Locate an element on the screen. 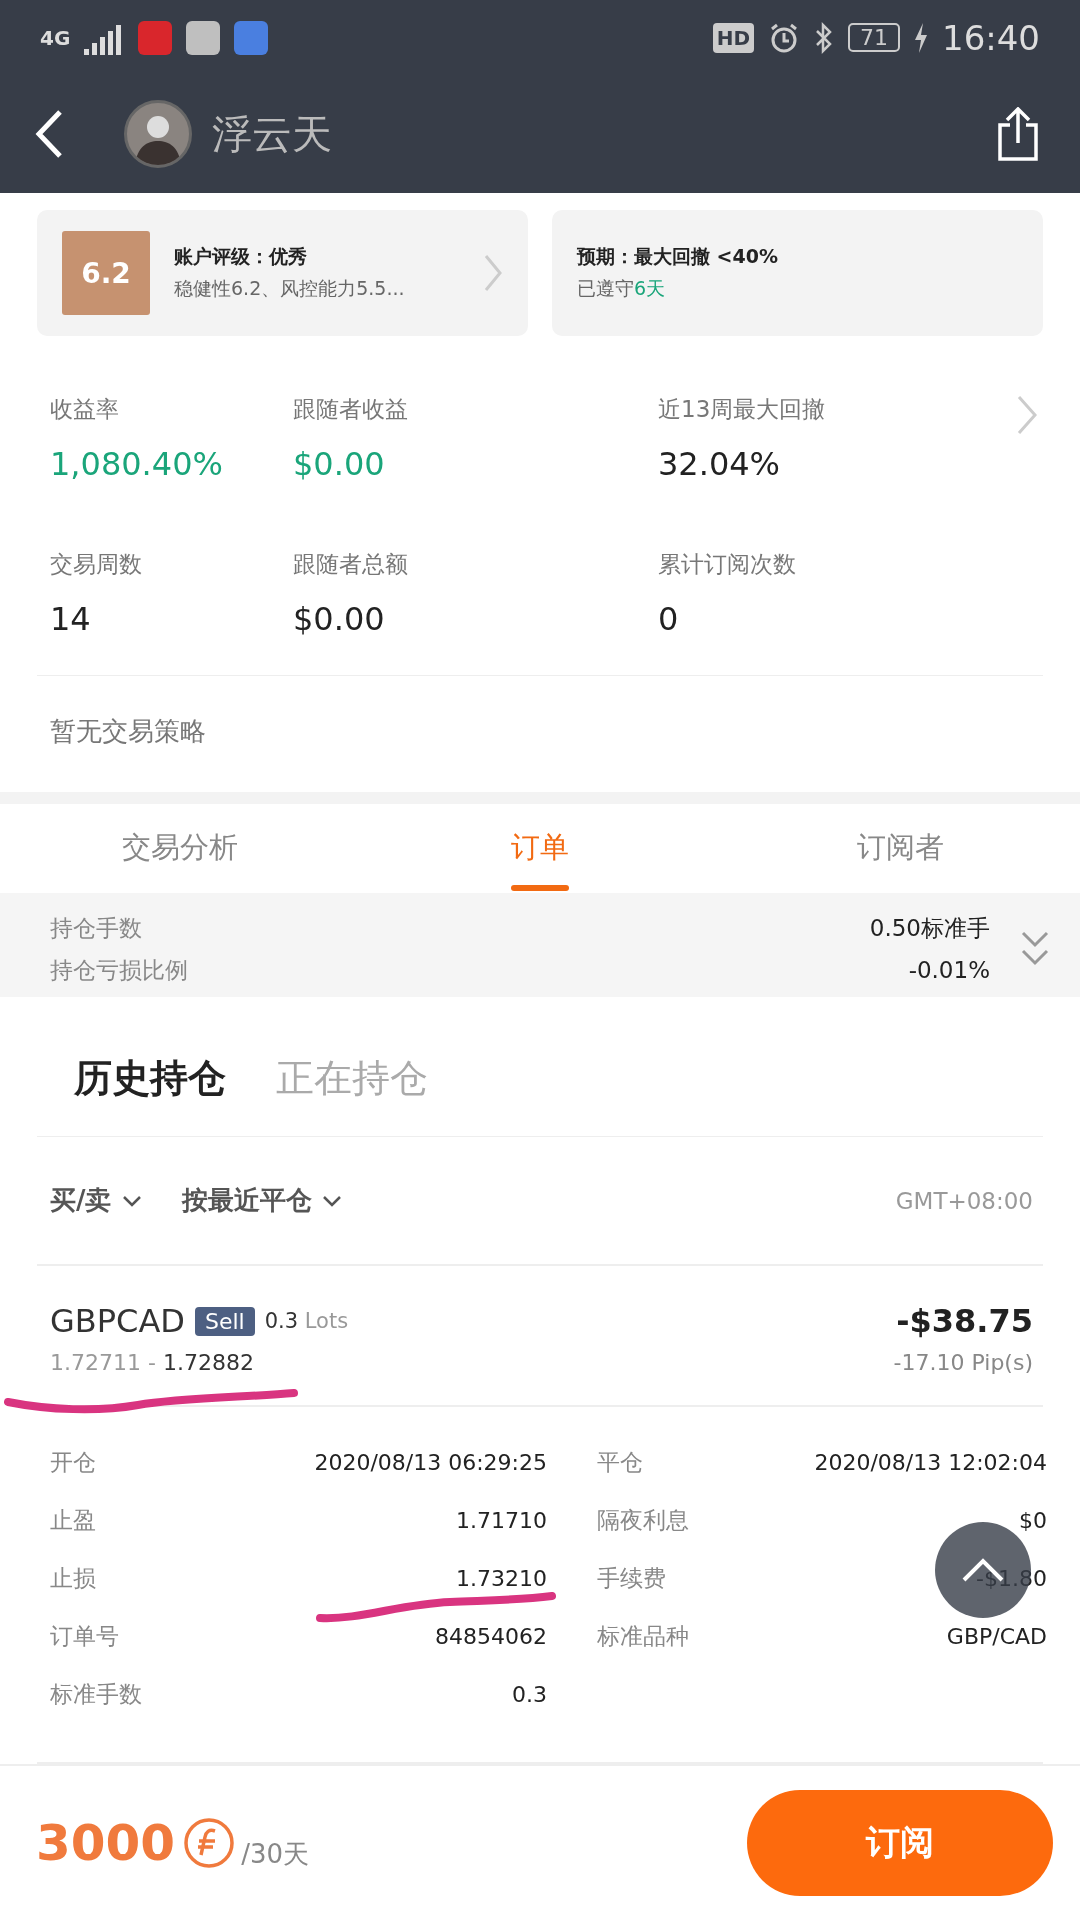 This screenshot has height=1920, width=1080. timezone-label: GMT+08:00 is located at coordinates (964, 1200).